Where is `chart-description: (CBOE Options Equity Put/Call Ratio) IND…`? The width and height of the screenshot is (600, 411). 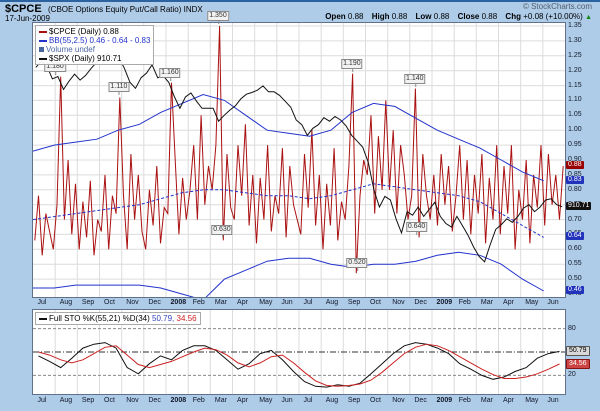 chart-description: (CBOE Options Equity Put/Call Ratio) IND… is located at coordinates (125, 9).